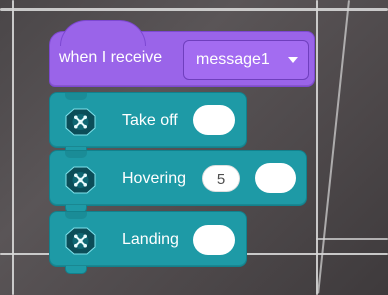 This screenshot has height=295, width=388. I want to click on hovering-duration-input: 5, so click(221, 178).